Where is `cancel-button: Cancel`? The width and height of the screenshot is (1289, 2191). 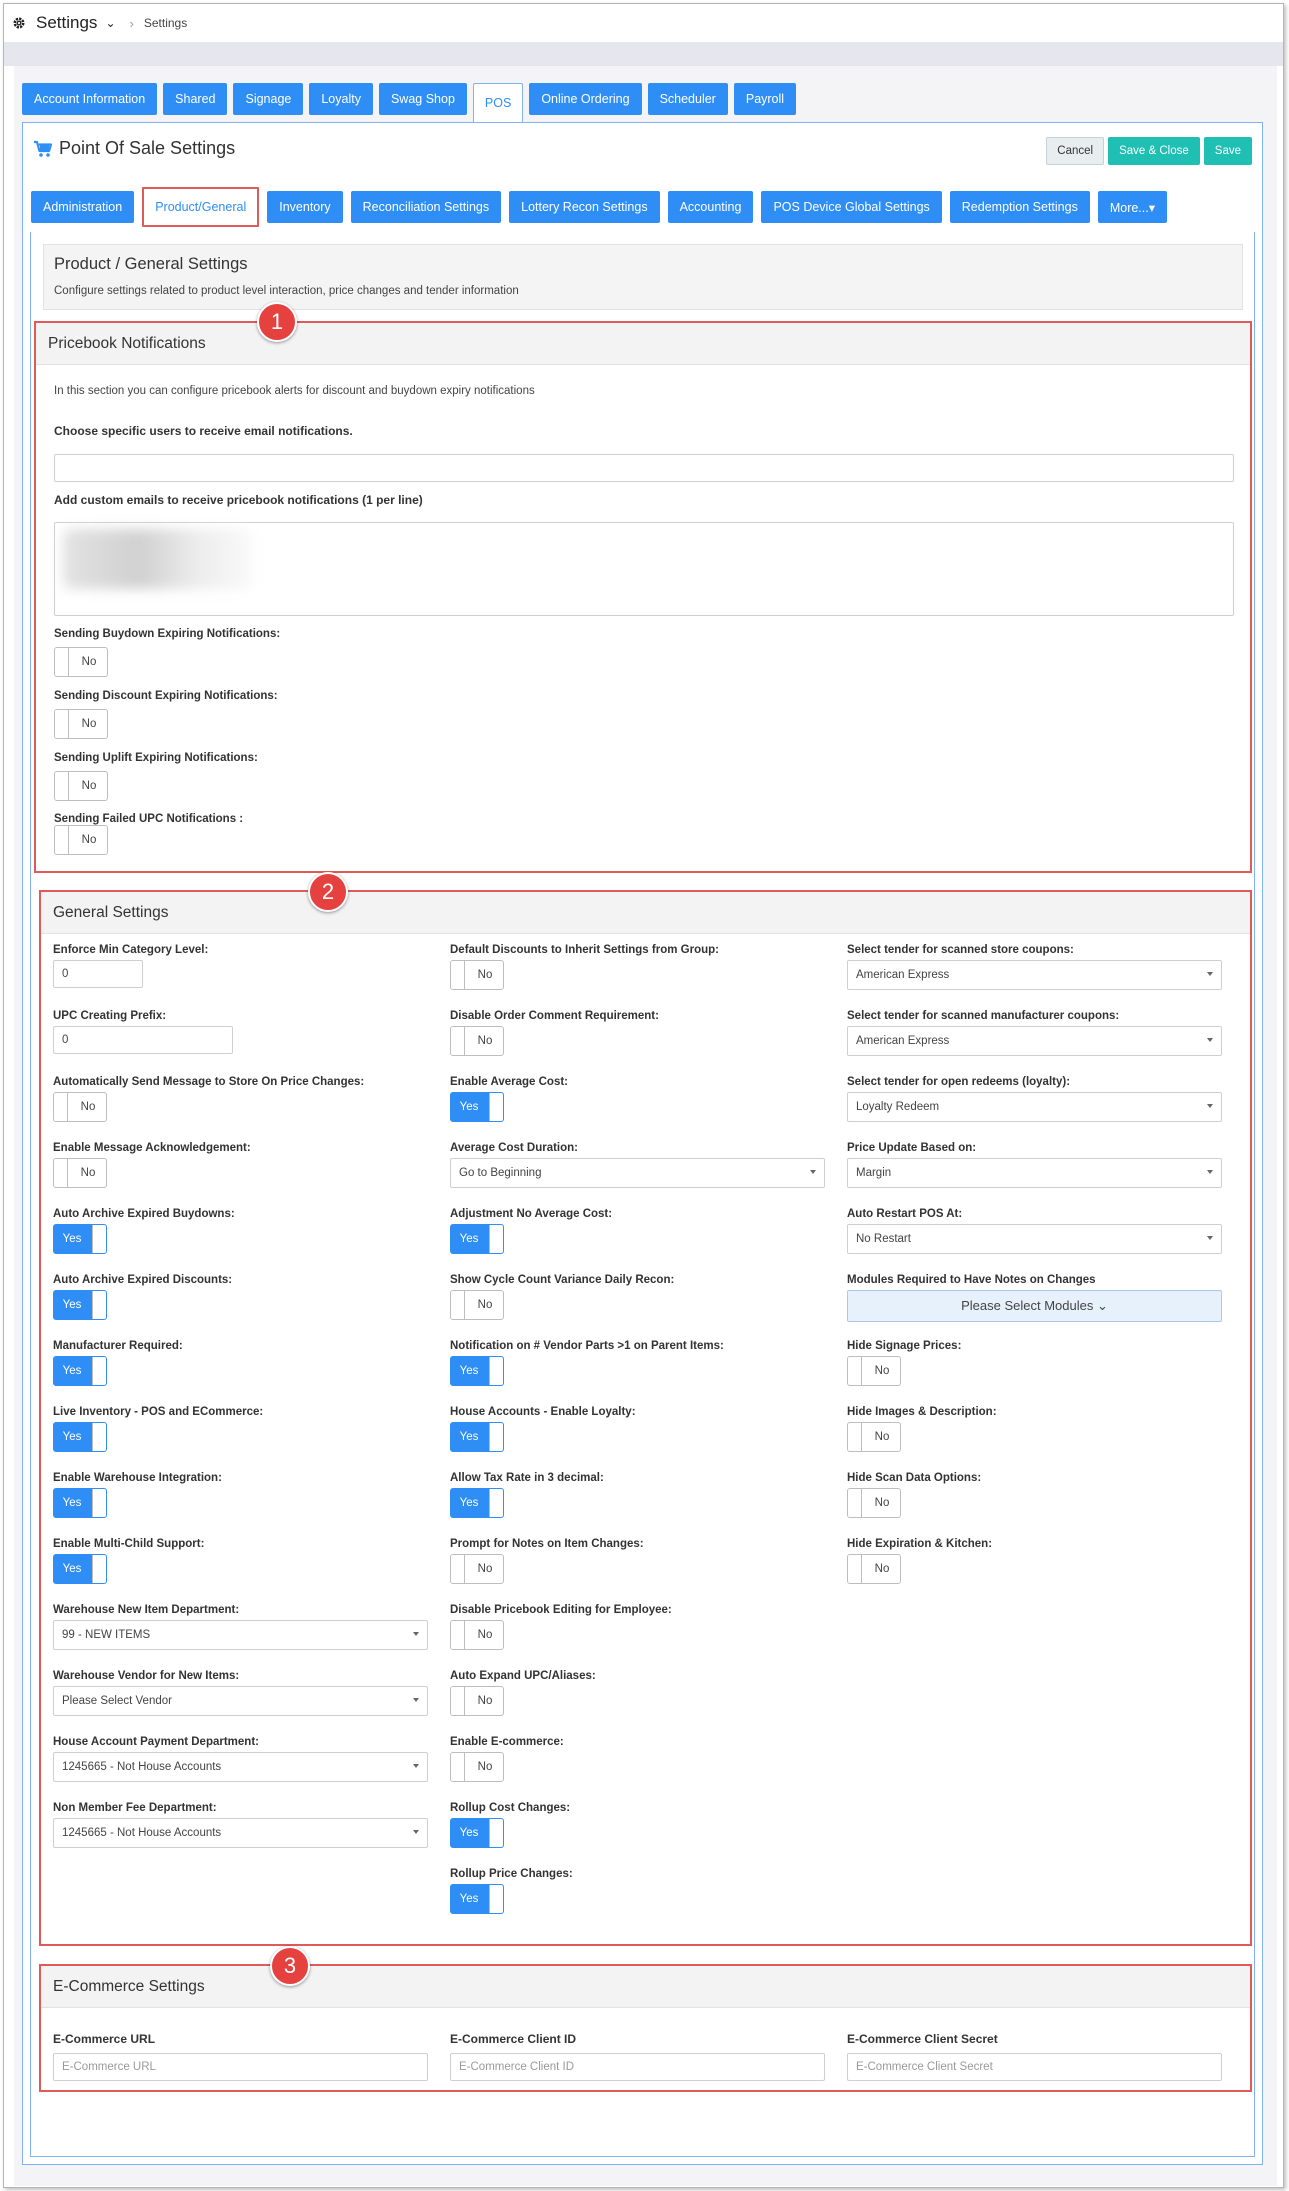 cancel-button: Cancel is located at coordinates (1075, 151).